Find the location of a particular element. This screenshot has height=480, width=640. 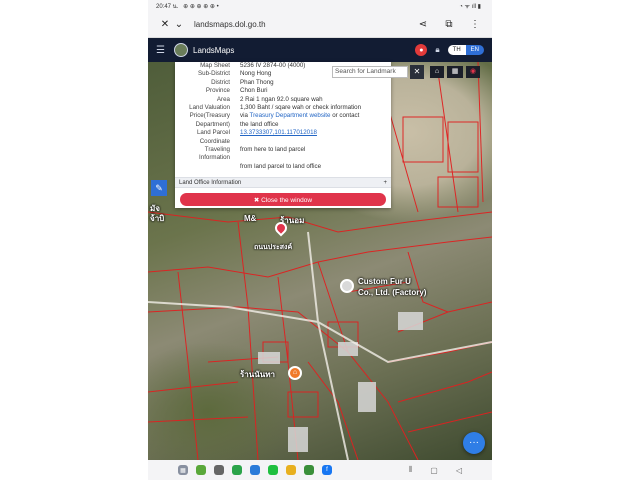

lang-en-button: EN is located at coordinates (474, 50).